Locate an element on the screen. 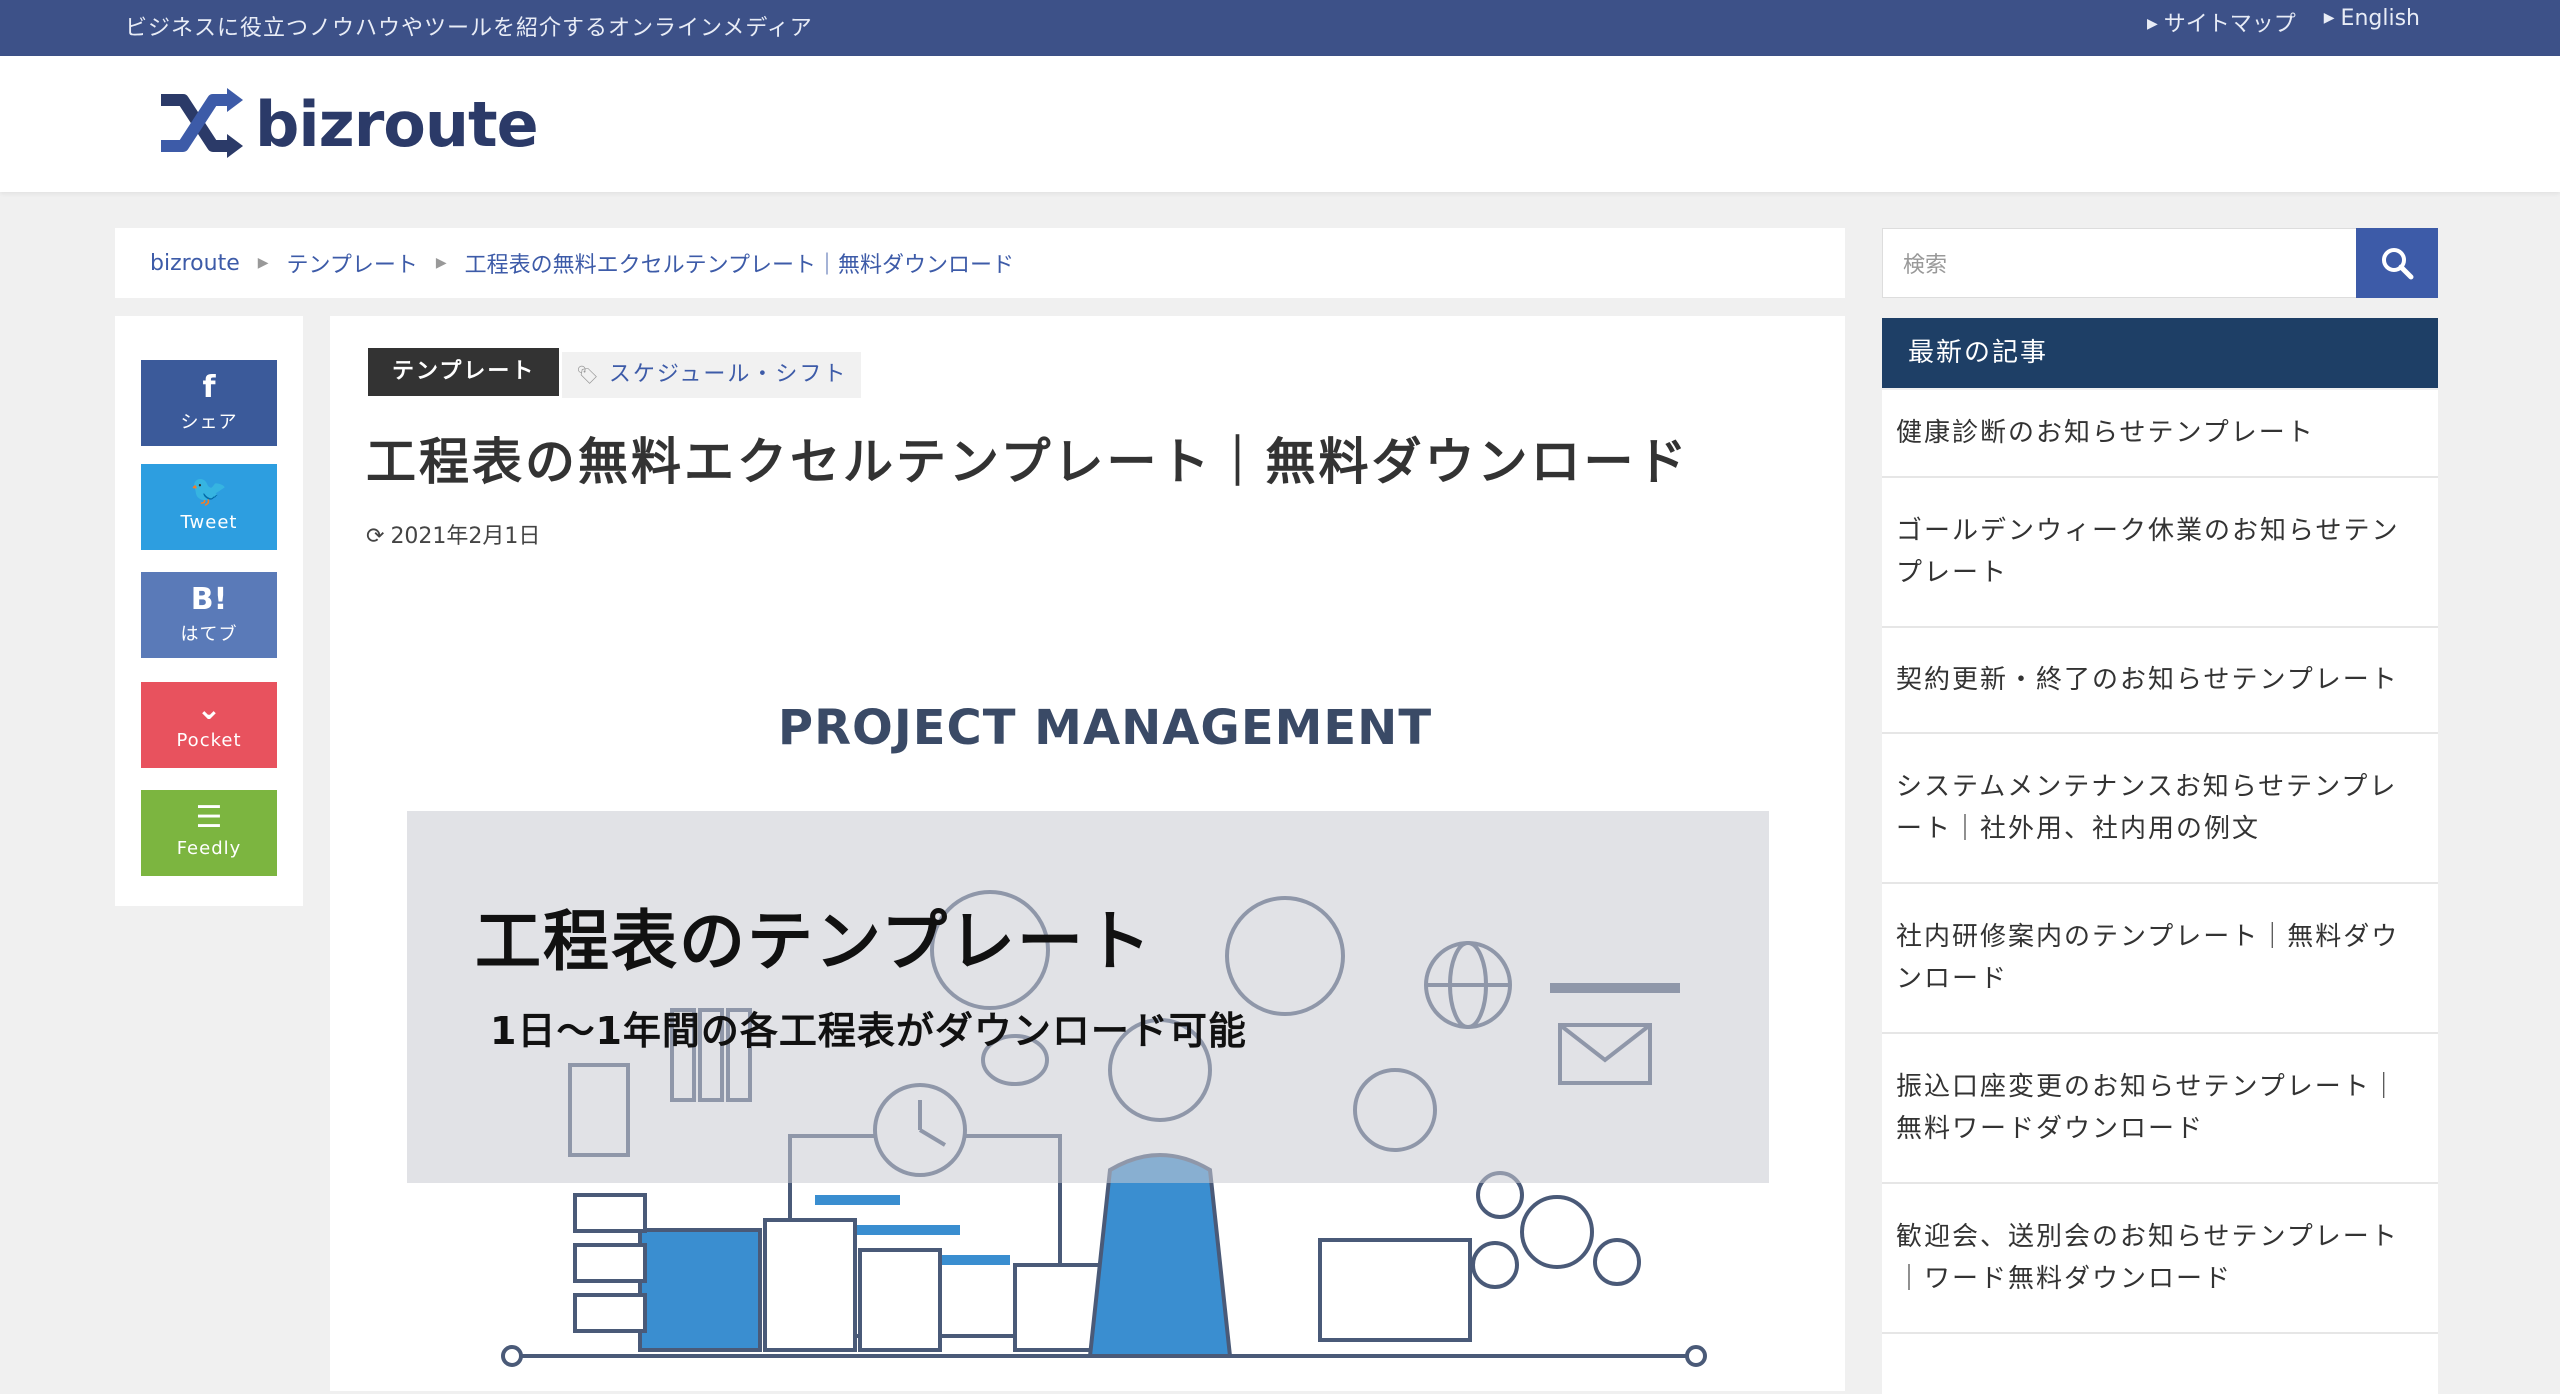  article-date: ⟳ 2021年2月1日 is located at coordinates (453, 536).